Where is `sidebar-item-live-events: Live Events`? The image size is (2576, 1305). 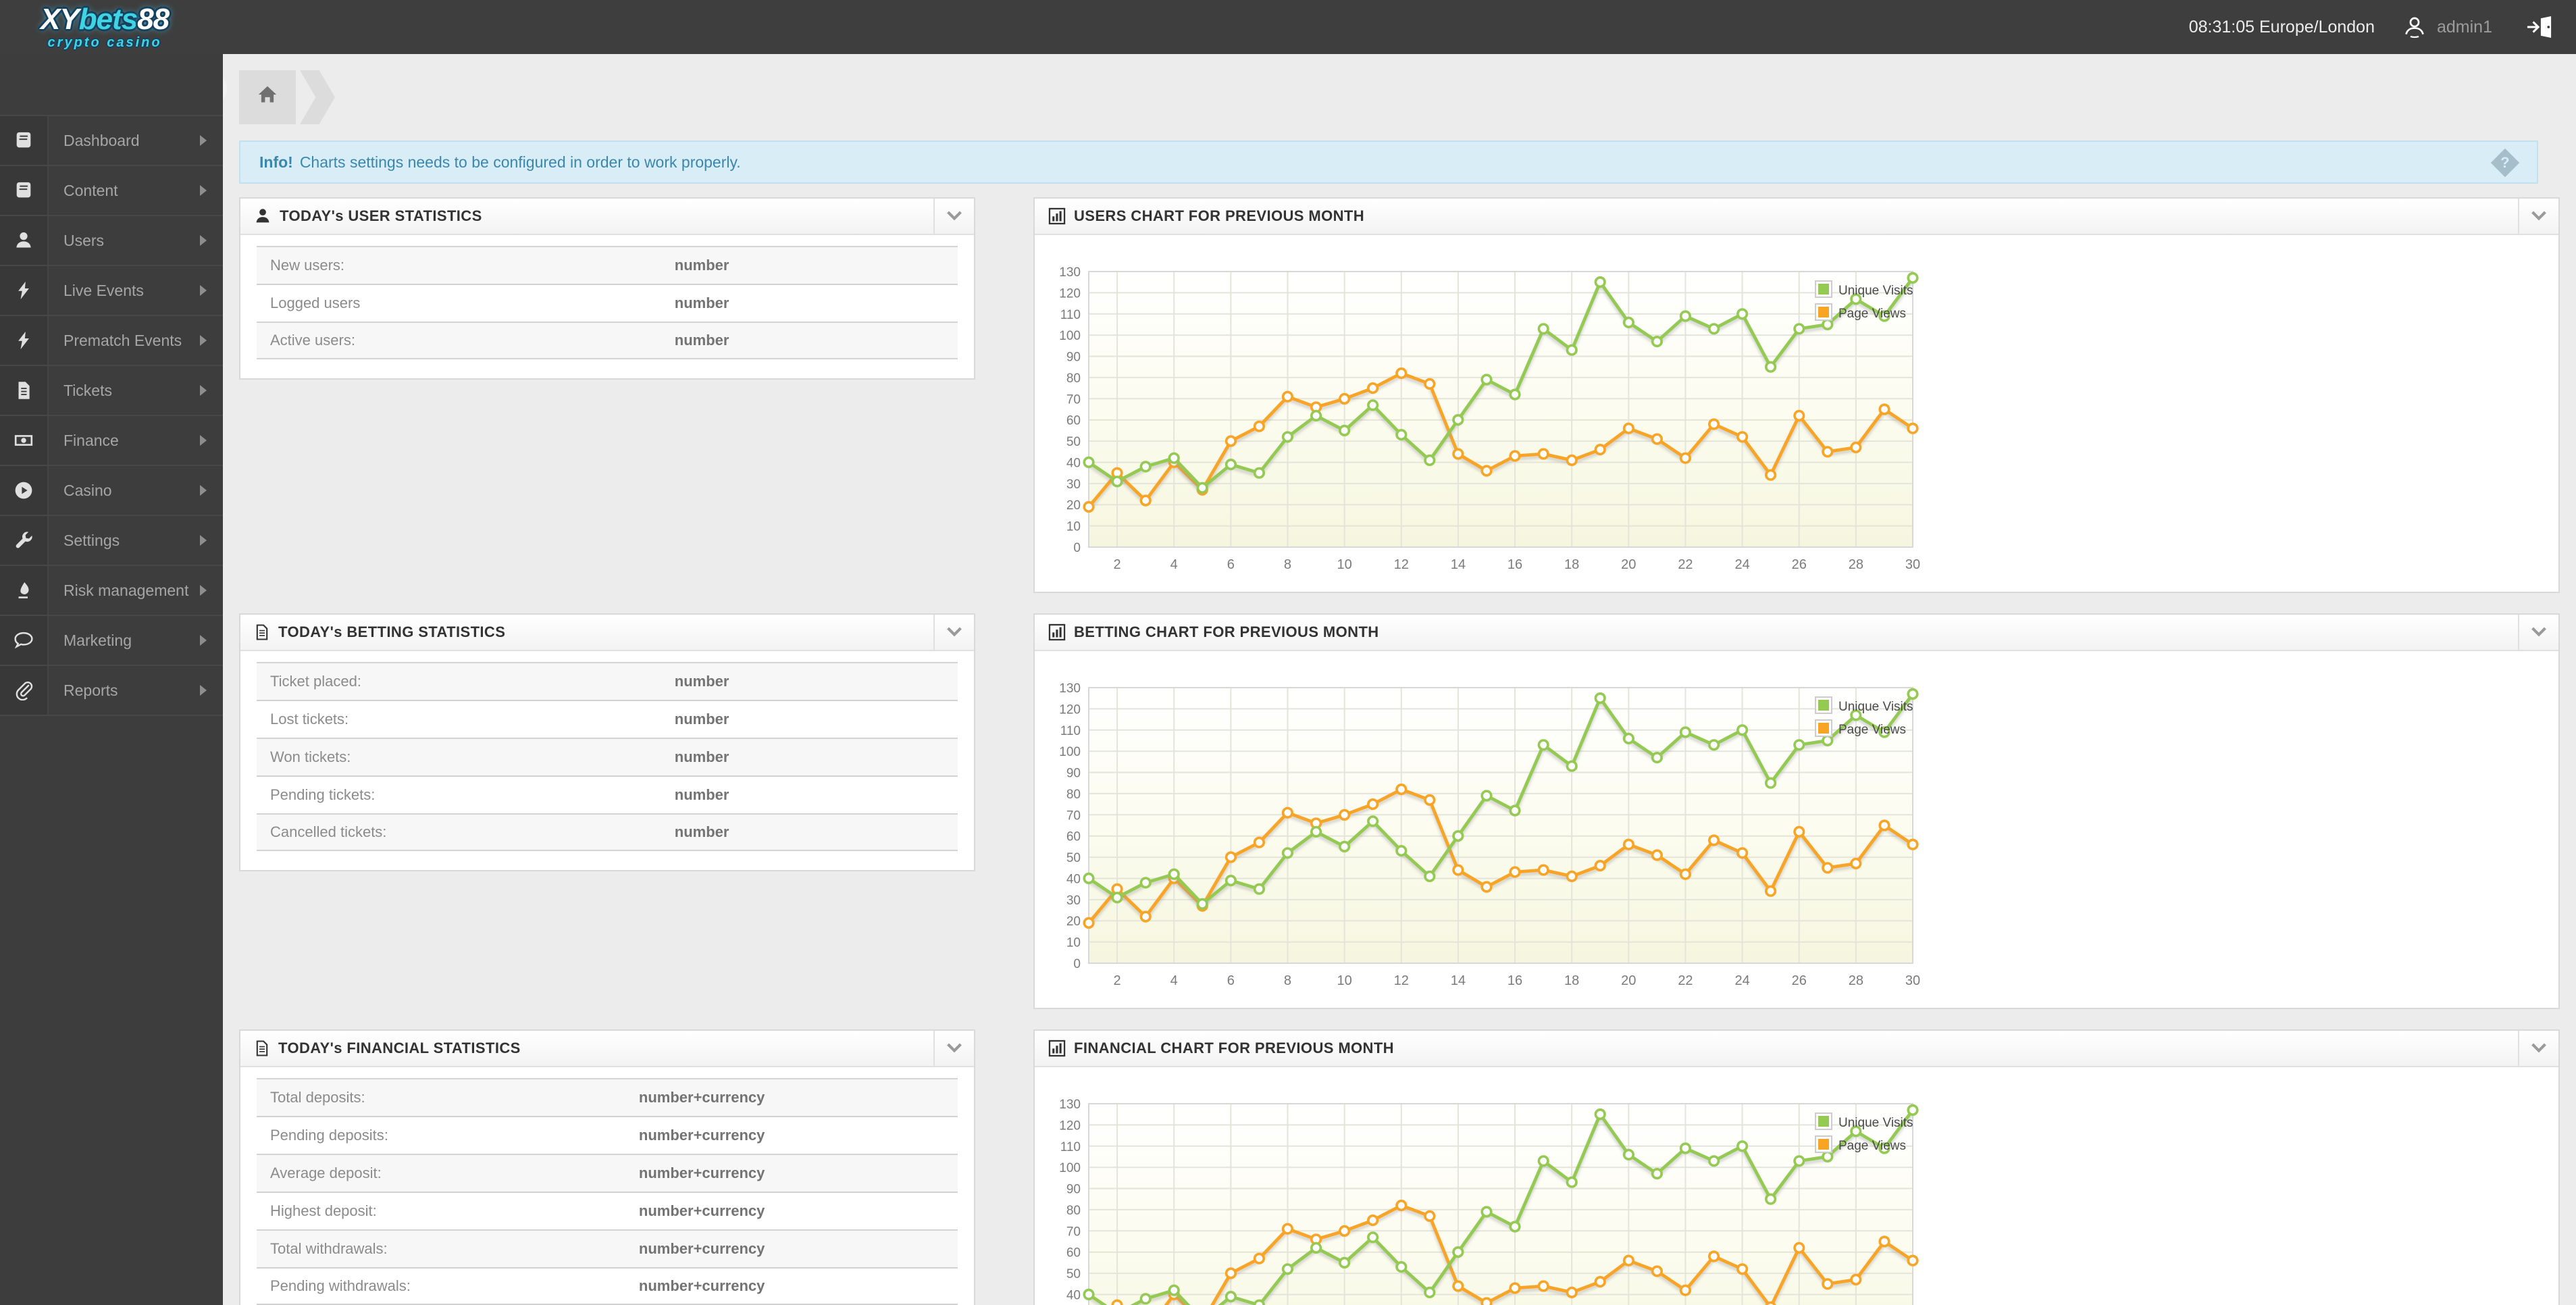
sidebar-item-live-events: Live Events is located at coordinates (112, 291).